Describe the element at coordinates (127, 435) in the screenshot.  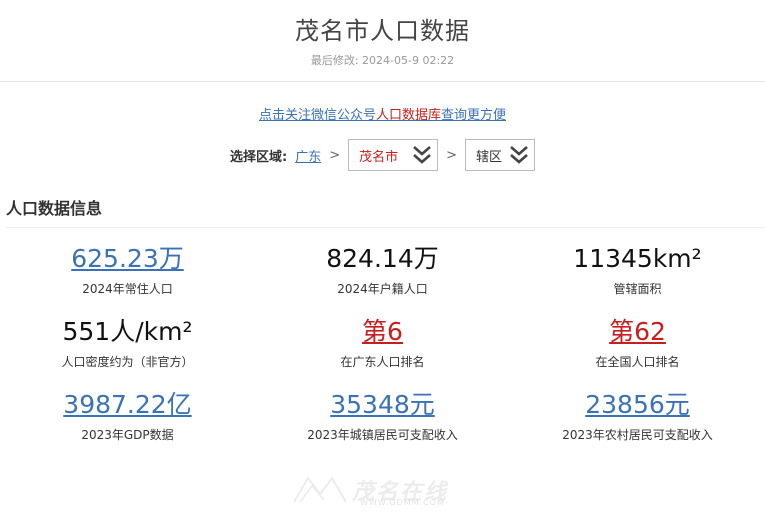
I see `stat-caption: 2023年GDP数据` at that location.